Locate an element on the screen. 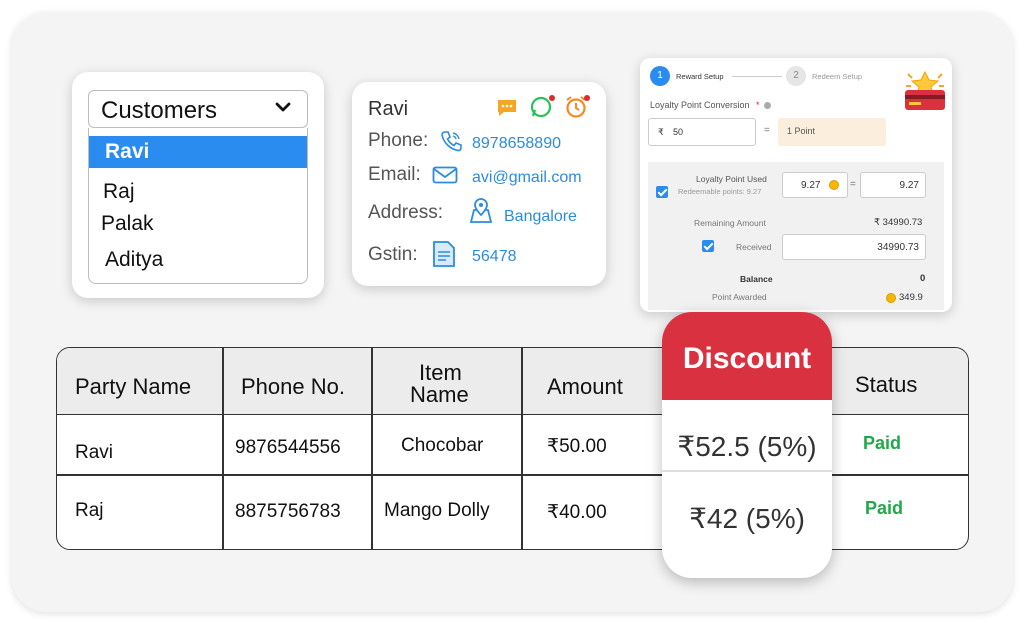 This screenshot has width=1029, height=629. loyalty-used-input: 9.27 is located at coordinates (815, 185).